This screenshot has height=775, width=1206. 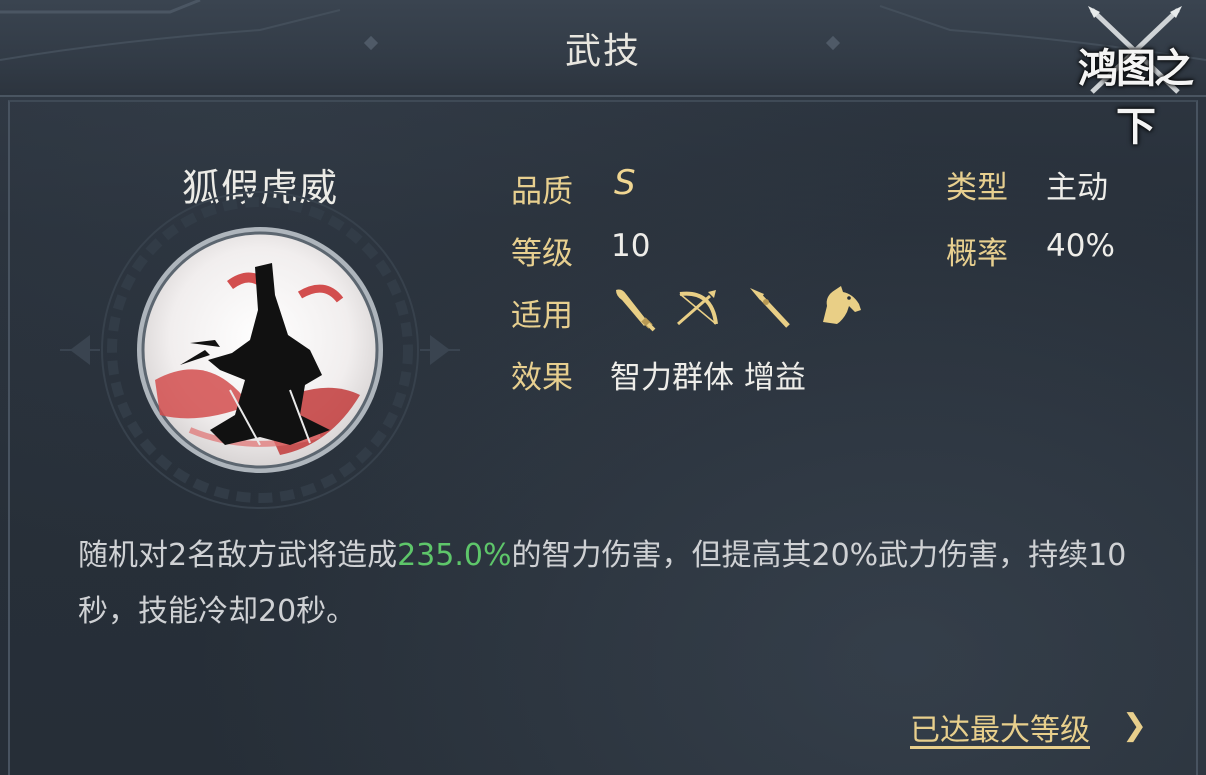 What do you see at coordinates (238, 555) in the screenshot?
I see `description-text: 随机对2名敌方武将造成` at bounding box center [238, 555].